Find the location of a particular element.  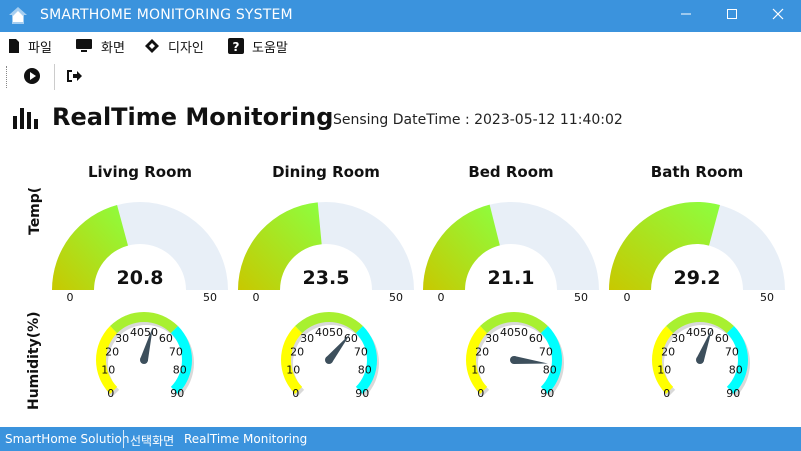

room-label-dining: Dining Room is located at coordinates (326, 172).